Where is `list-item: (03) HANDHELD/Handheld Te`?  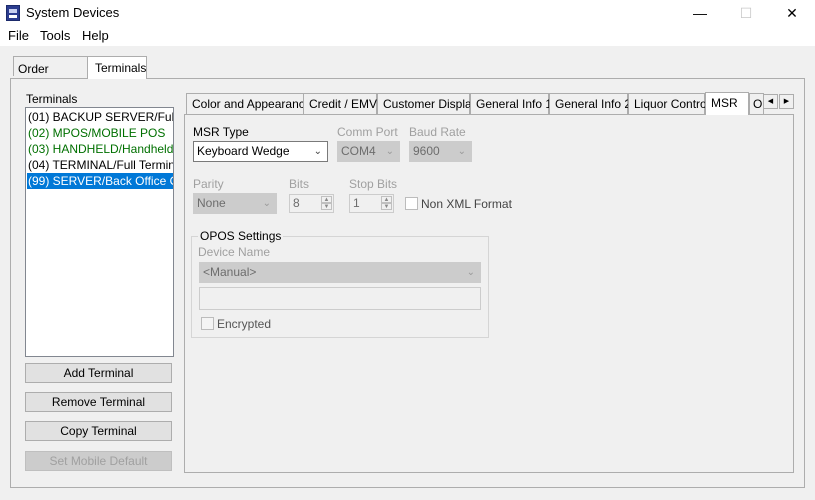 list-item: (03) HANDHELD/Handheld Te is located at coordinates (100, 149).